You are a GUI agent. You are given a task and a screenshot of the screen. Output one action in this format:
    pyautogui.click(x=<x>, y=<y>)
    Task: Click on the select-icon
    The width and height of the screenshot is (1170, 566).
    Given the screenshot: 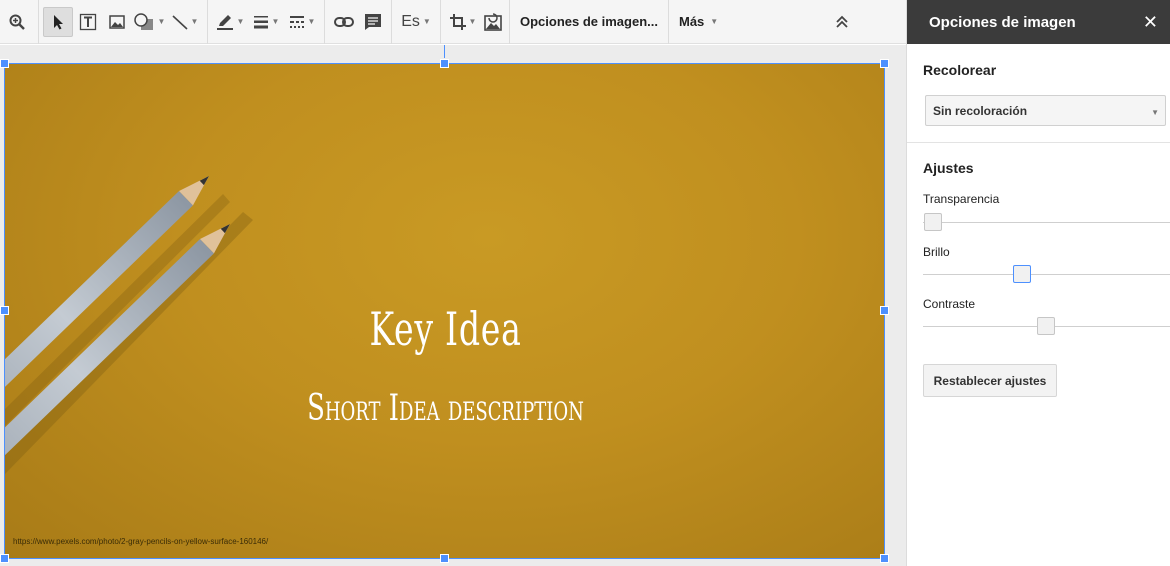 What is the action you would take?
    pyautogui.click(x=58, y=21)
    